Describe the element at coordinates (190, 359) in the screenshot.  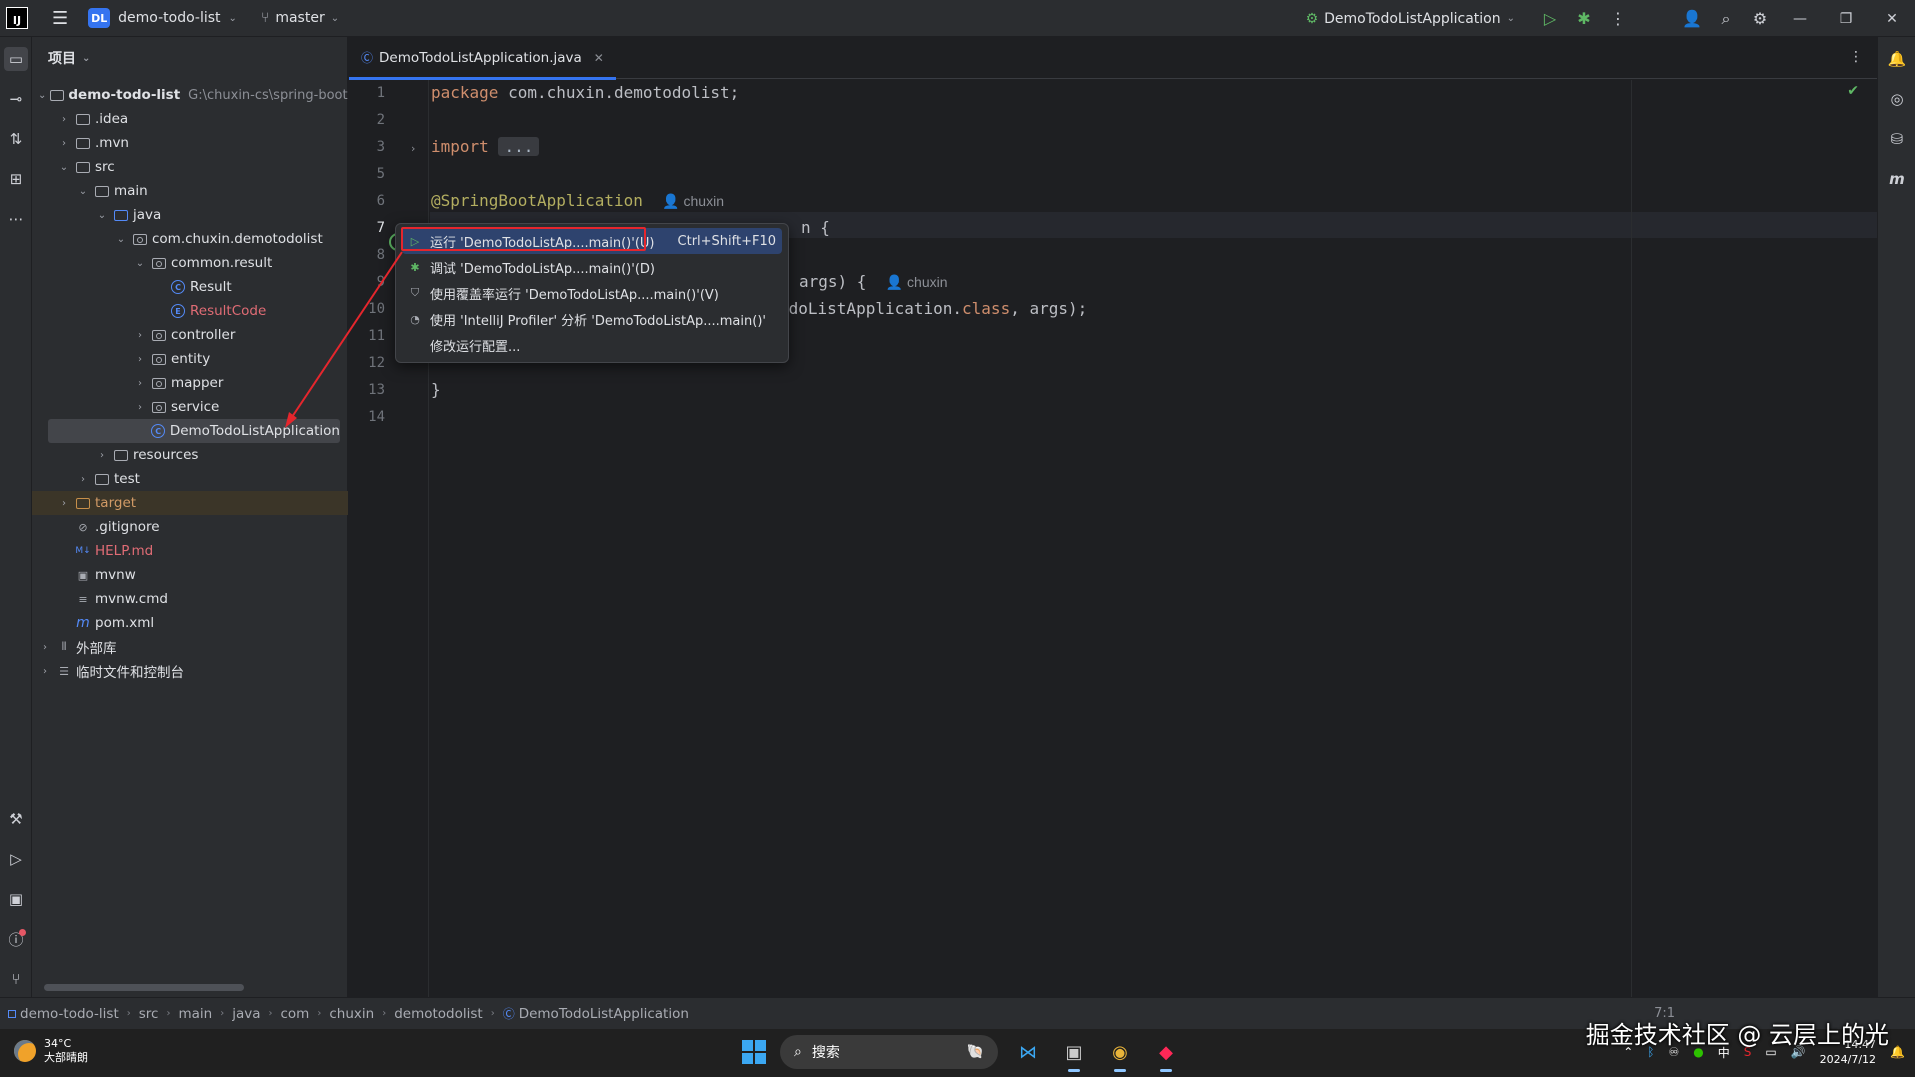
I see `tree-item: › entity` at that location.